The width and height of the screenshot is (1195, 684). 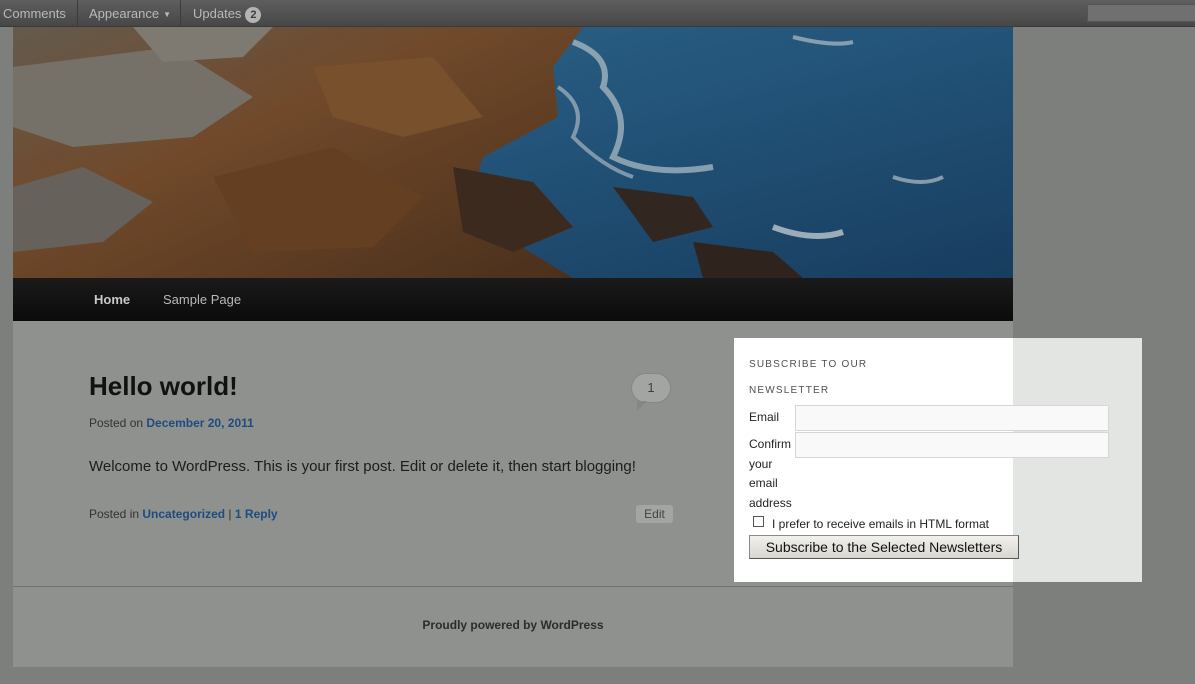 I want to click on admin-bar-updates: Updates 2, so click(x=227, y=13).